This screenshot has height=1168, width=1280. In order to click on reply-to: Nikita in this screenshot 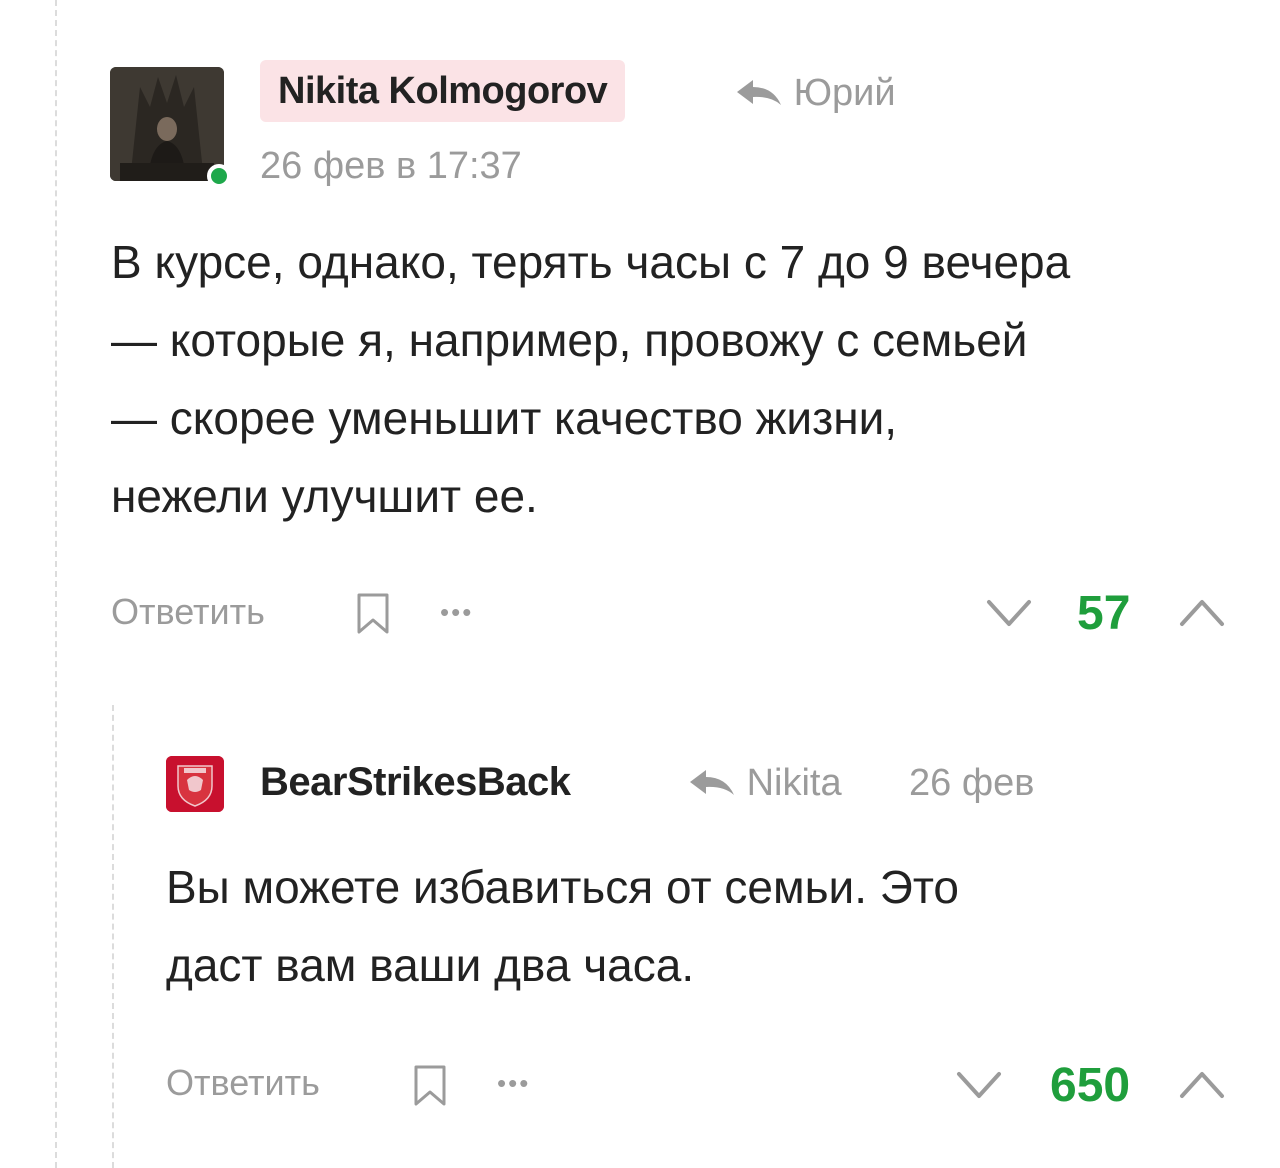, I will do `click(765, 784)`.